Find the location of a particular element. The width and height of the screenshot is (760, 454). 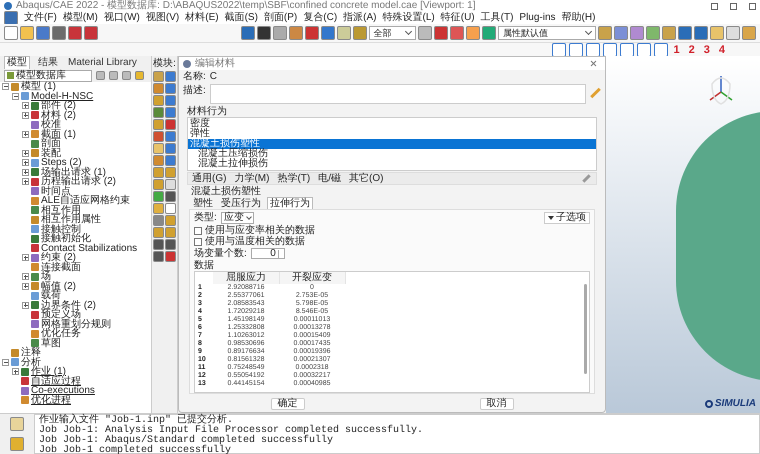

menu-item: 视图(V) is located at coordinates (163, 18).